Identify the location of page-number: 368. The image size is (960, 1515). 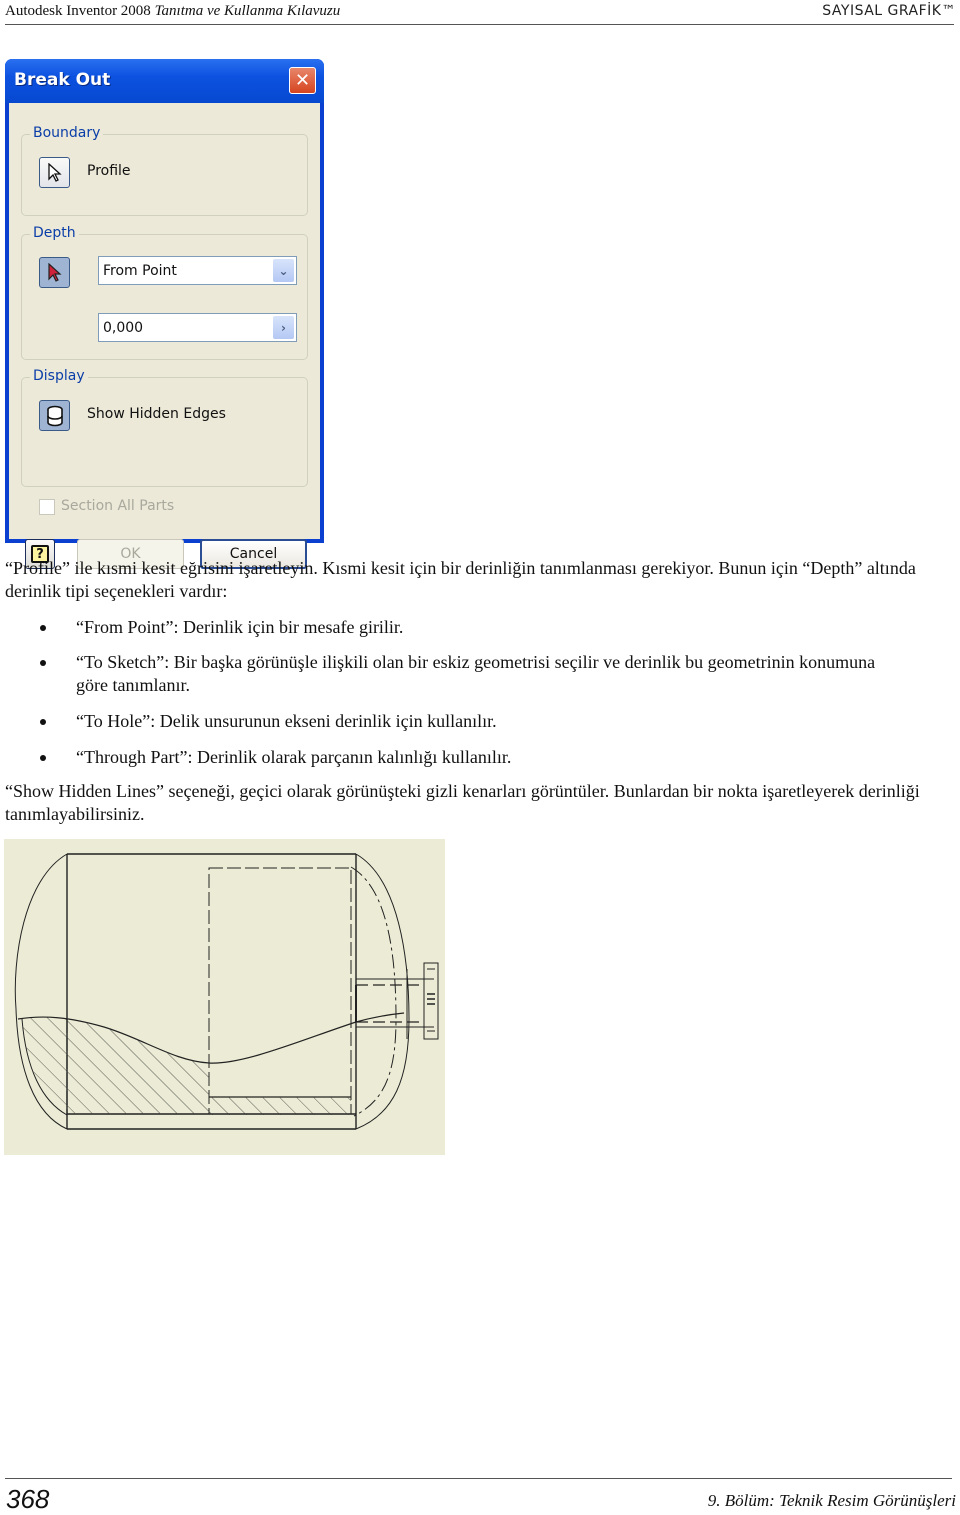
(28, 1499).